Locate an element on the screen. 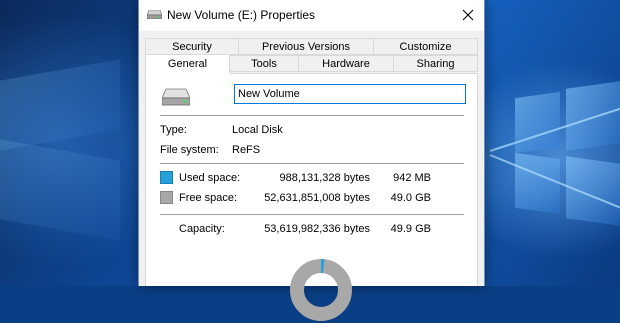 Image resolution: width=620 pixels, height=323 pixels. tab-sharing: Sharing is located at coordinates (435, 63).